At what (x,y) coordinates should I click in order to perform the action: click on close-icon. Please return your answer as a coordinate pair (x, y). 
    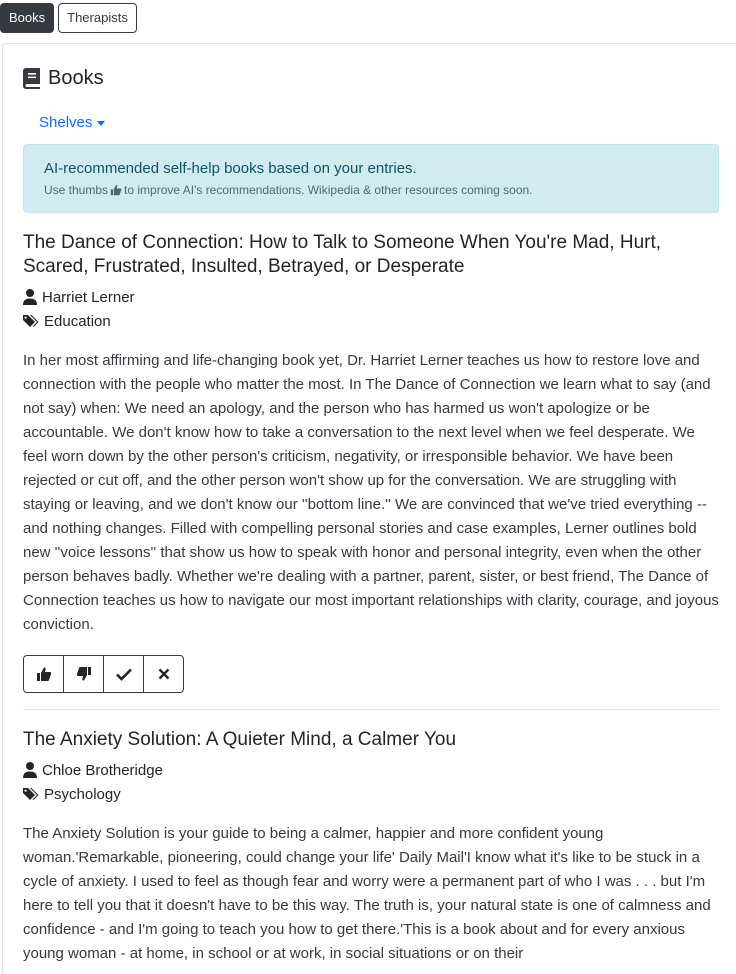
    Looking at the image, I should click on (163, 674).